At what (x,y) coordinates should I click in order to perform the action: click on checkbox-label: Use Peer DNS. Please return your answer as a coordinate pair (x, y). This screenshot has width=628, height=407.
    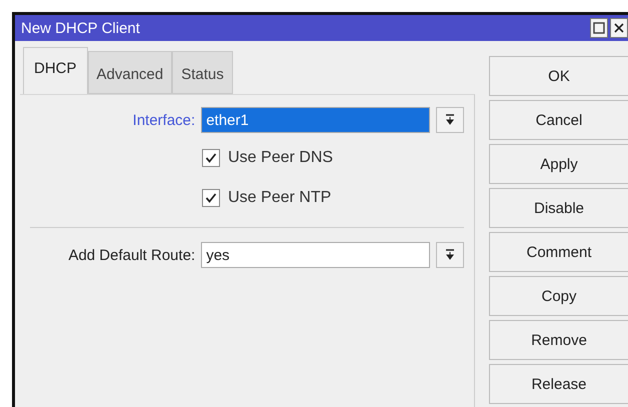
    Looking at the image, I should click on (280, 158).